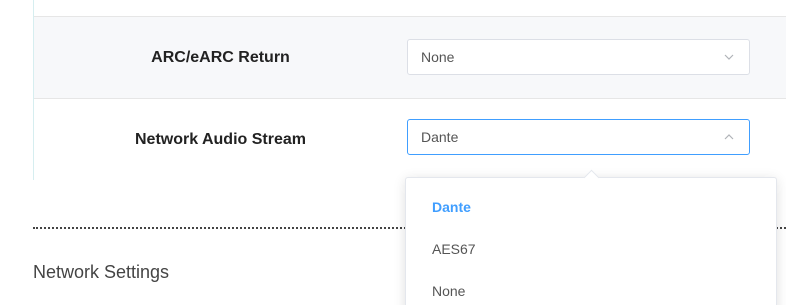 This screenshot has height=305, width=786. Describe the element at coordinates (440, 137) in the screenshot. I see `network-audio-stream-select-value: Dante` at that location.